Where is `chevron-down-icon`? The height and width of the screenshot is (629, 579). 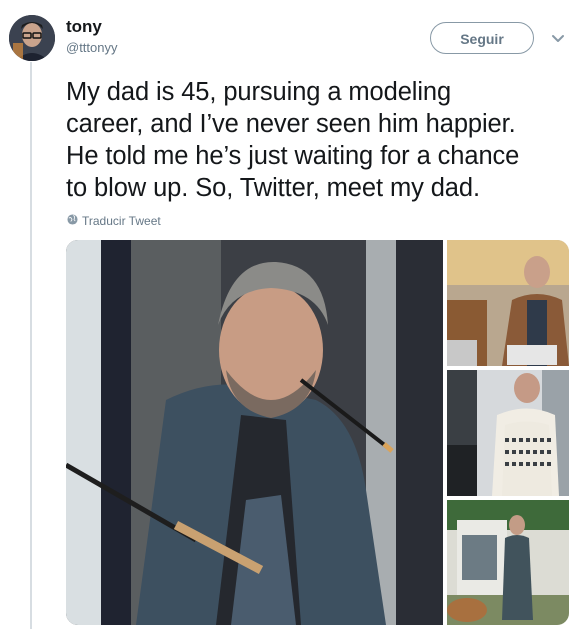 chevron-down-icon is located at coordinates (558, 38).